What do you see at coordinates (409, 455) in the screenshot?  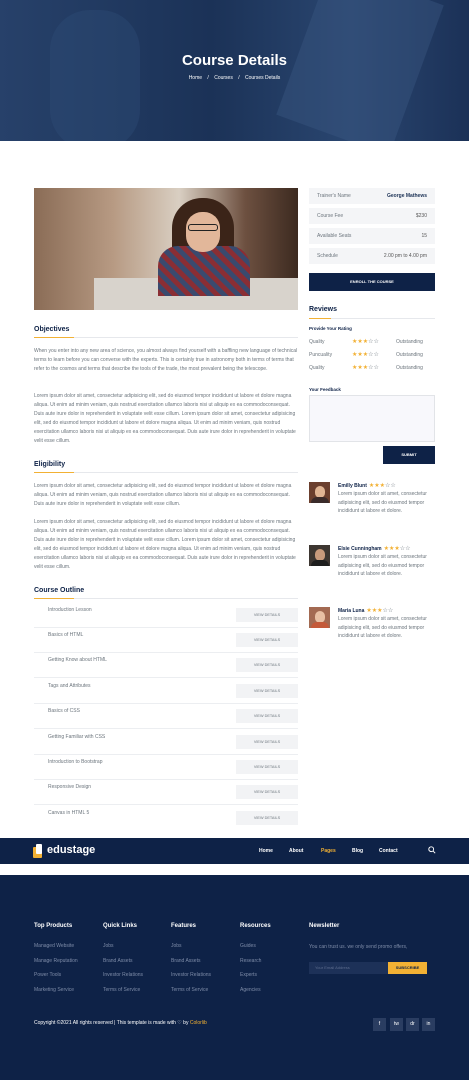 I see `submit-button: SUBMIT` at bounding box center [409, 455].